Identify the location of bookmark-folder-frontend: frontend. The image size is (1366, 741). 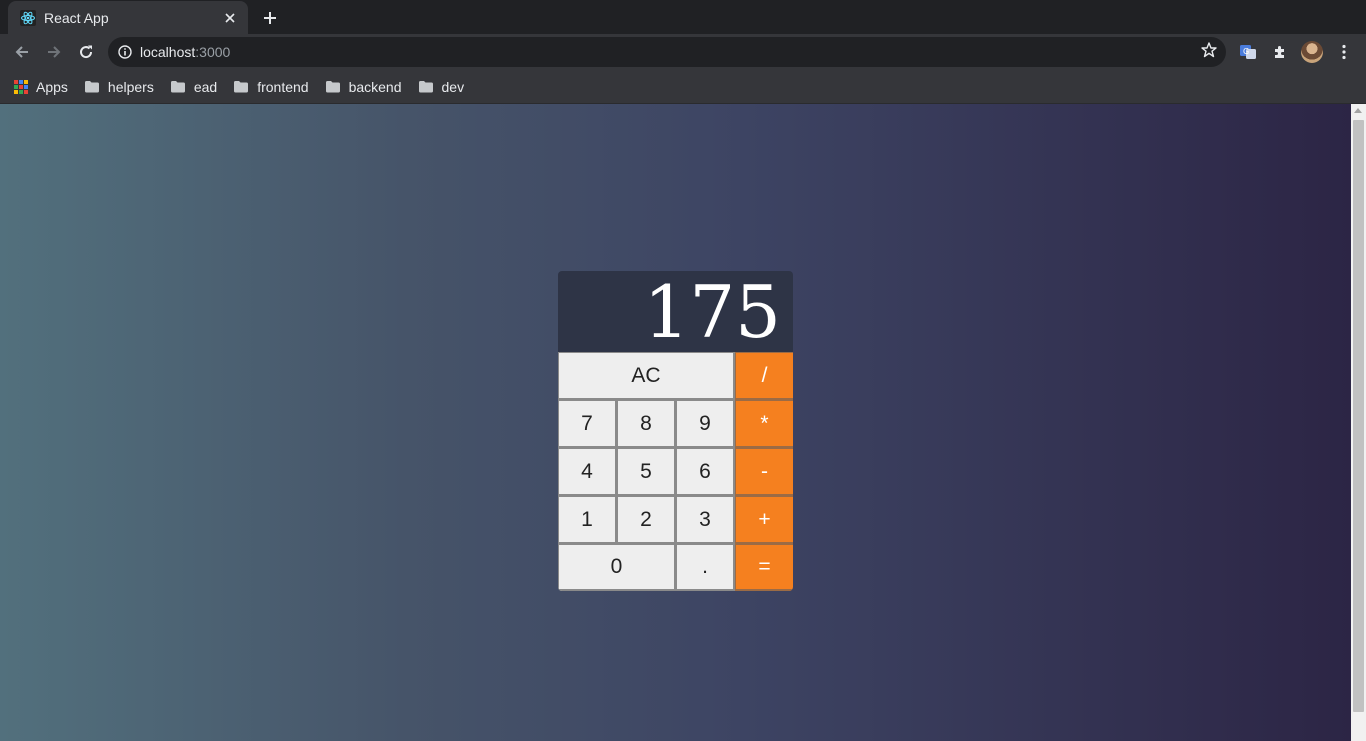
(271, 86).